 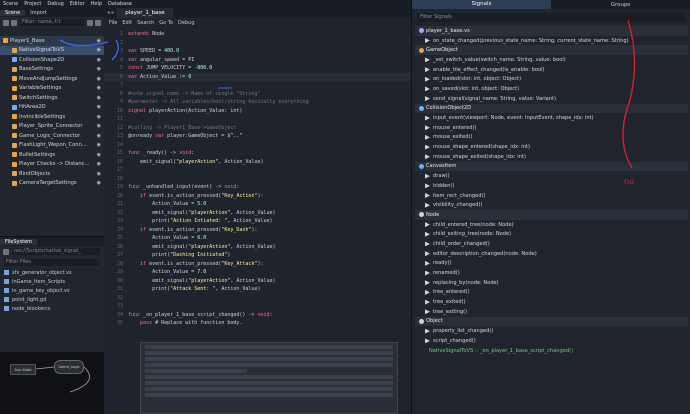 What do you see at coordinates (551, 31) in the screenshot?
I see `signal-class-header: player_1_base.vs` at bounding box center [551, 31].